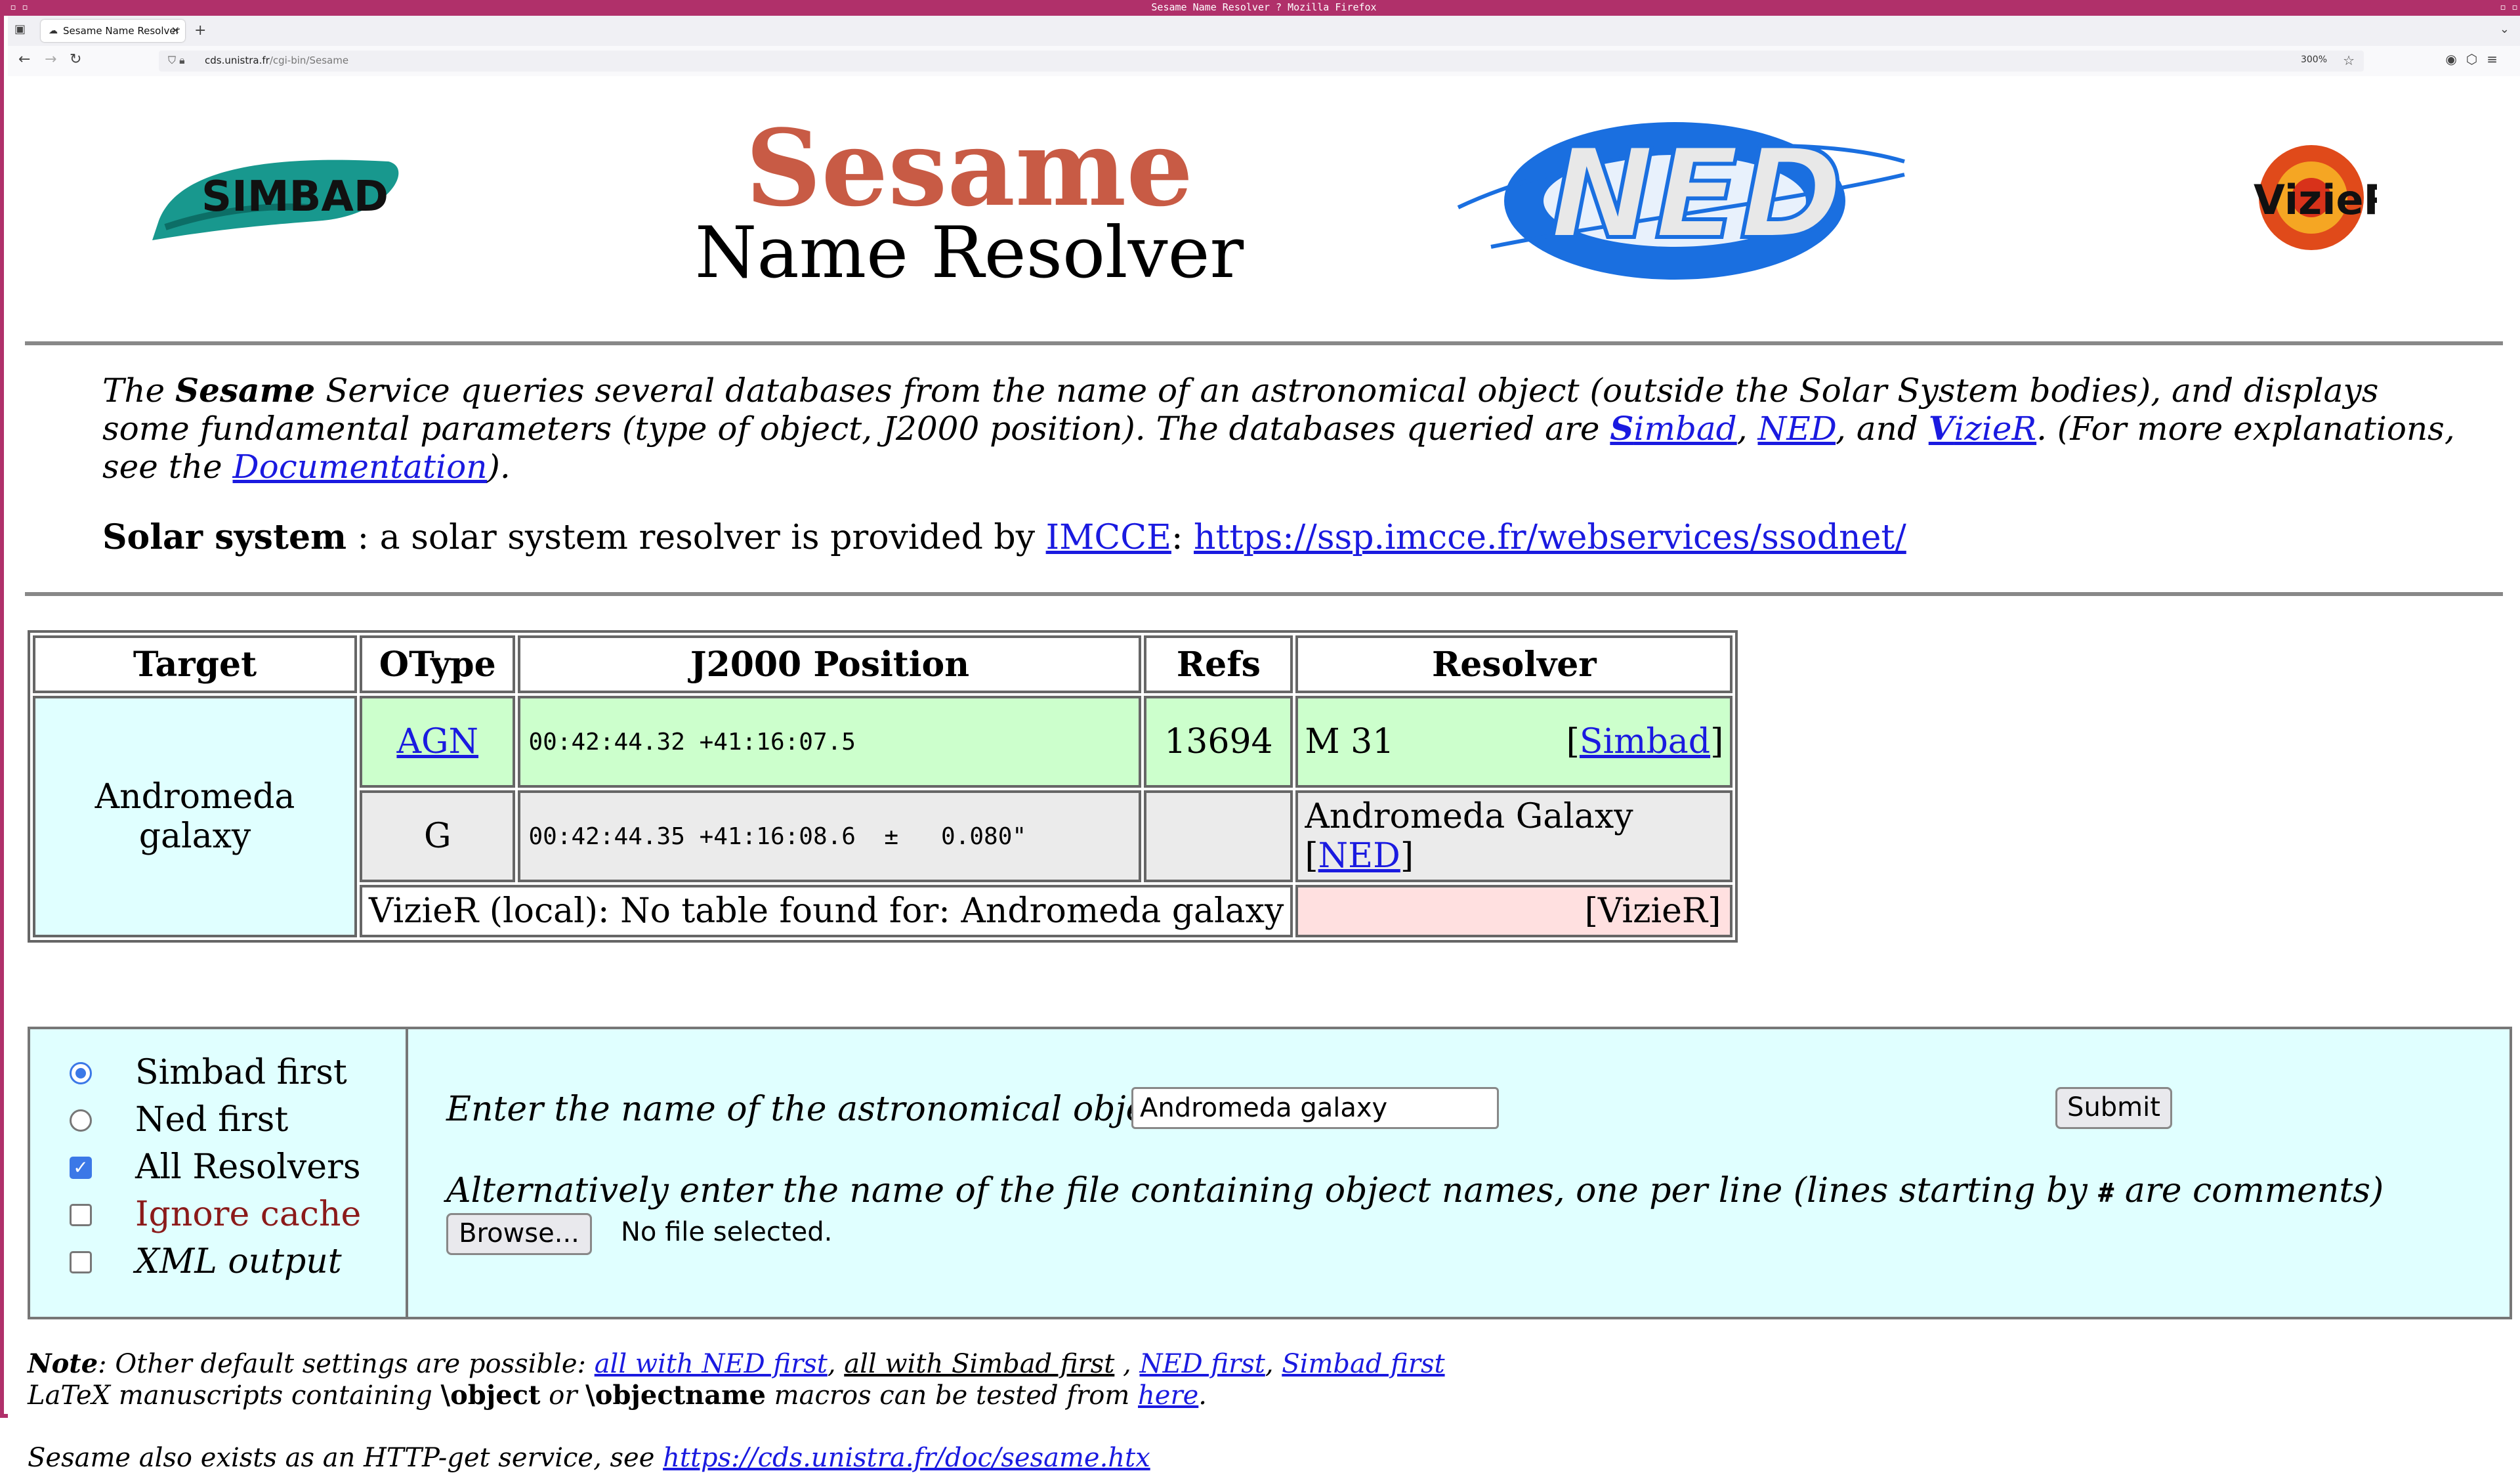 Image resolution: width=2520 pixels, height=1473 pixels. I want to click on col-header: OType, so click(438, 664).